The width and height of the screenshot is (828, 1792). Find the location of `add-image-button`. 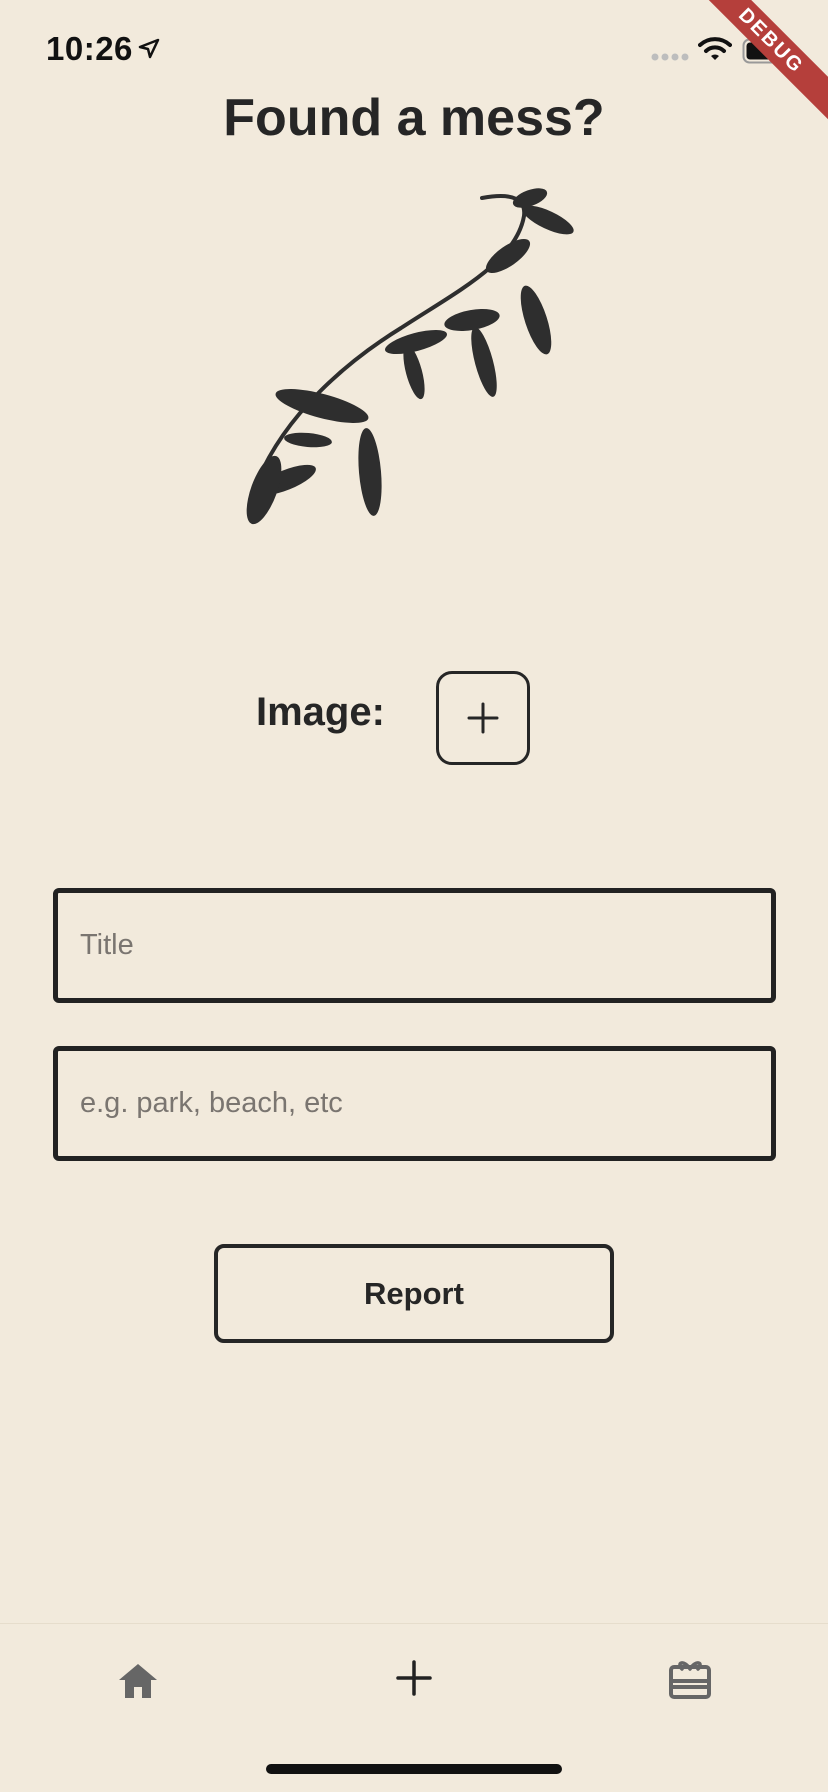

add-image-button is located at coordinates (483, 718).